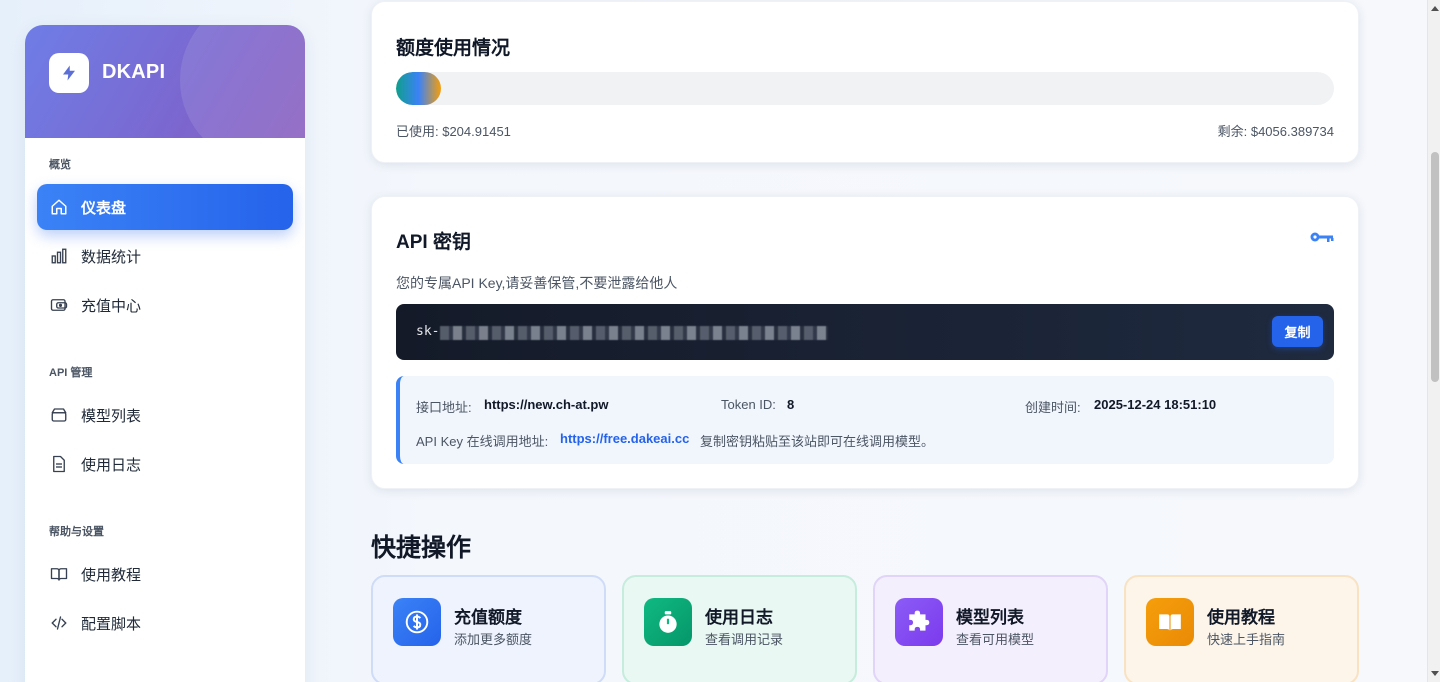 The height and width of the screenshot is (682, 1440). I want to click on qa-title: 使用教程, so click(1241, 617).